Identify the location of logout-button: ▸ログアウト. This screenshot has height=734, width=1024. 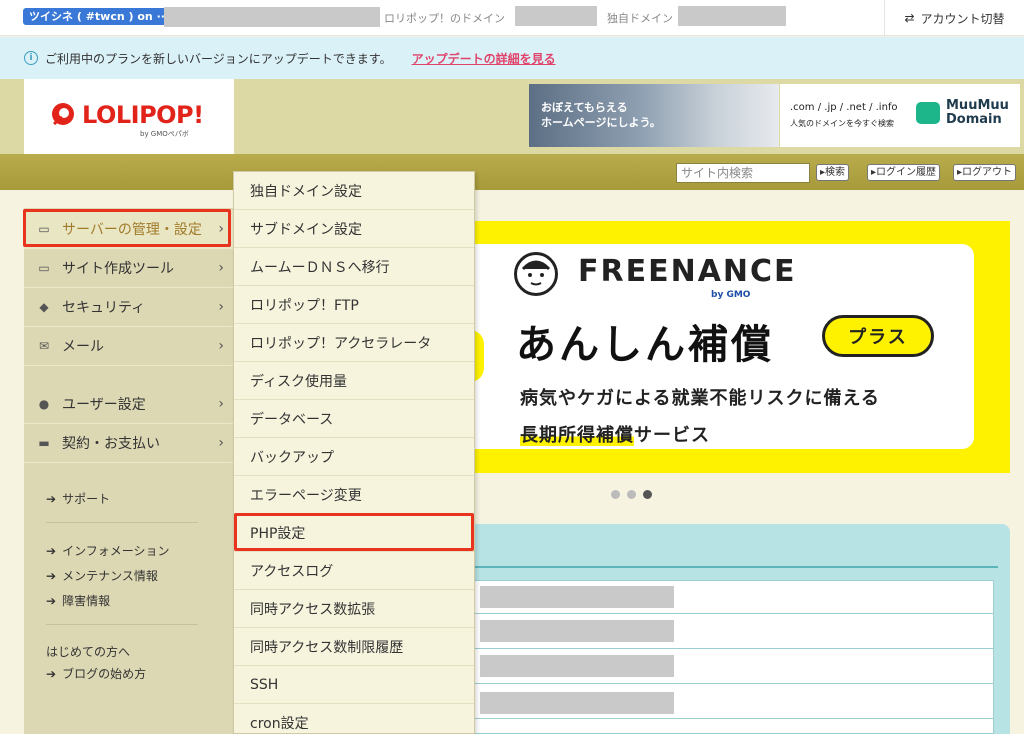
(985, 172).